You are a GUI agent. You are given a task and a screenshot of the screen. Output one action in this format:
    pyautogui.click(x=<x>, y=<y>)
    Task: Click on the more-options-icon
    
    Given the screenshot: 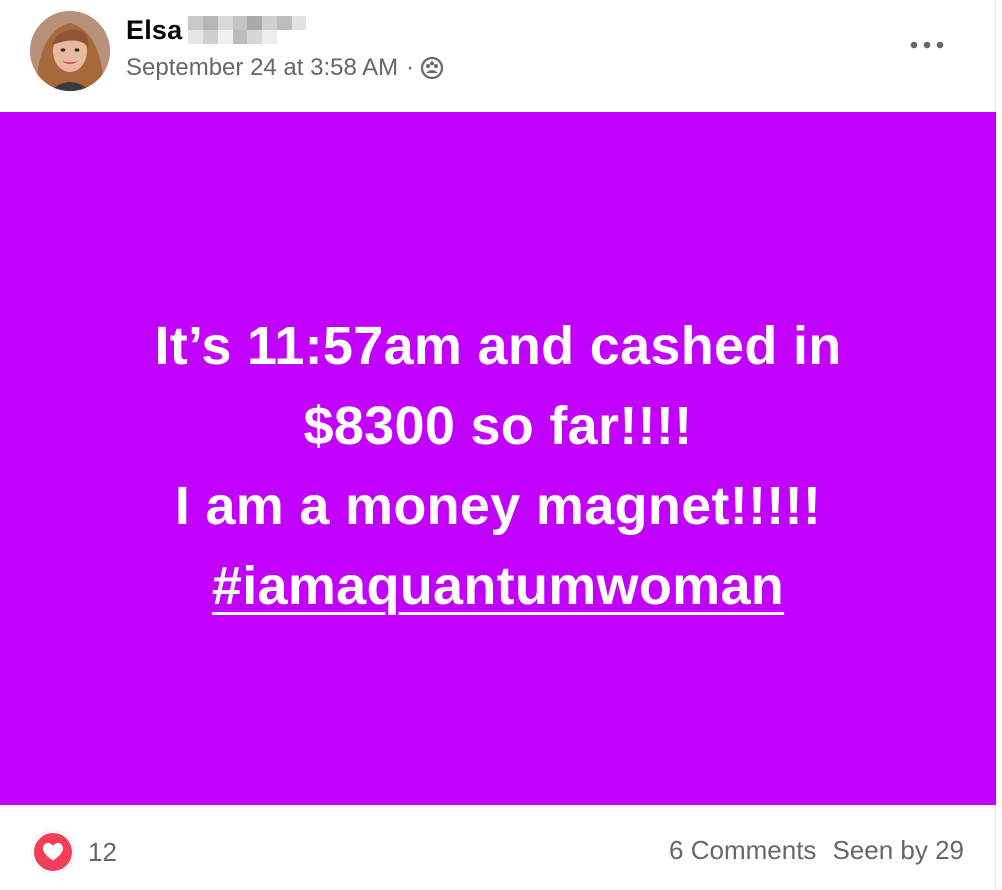 What is the action you would take?
    pyautogui.click(x=927, y=45)
    